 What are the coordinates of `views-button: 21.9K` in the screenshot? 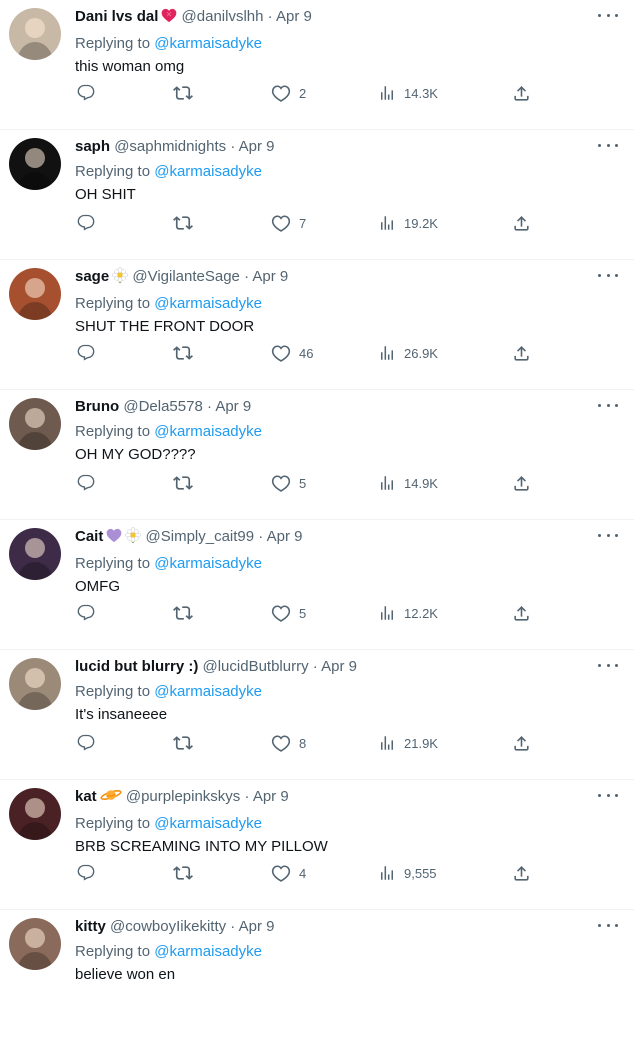 It's located at (408, 743).